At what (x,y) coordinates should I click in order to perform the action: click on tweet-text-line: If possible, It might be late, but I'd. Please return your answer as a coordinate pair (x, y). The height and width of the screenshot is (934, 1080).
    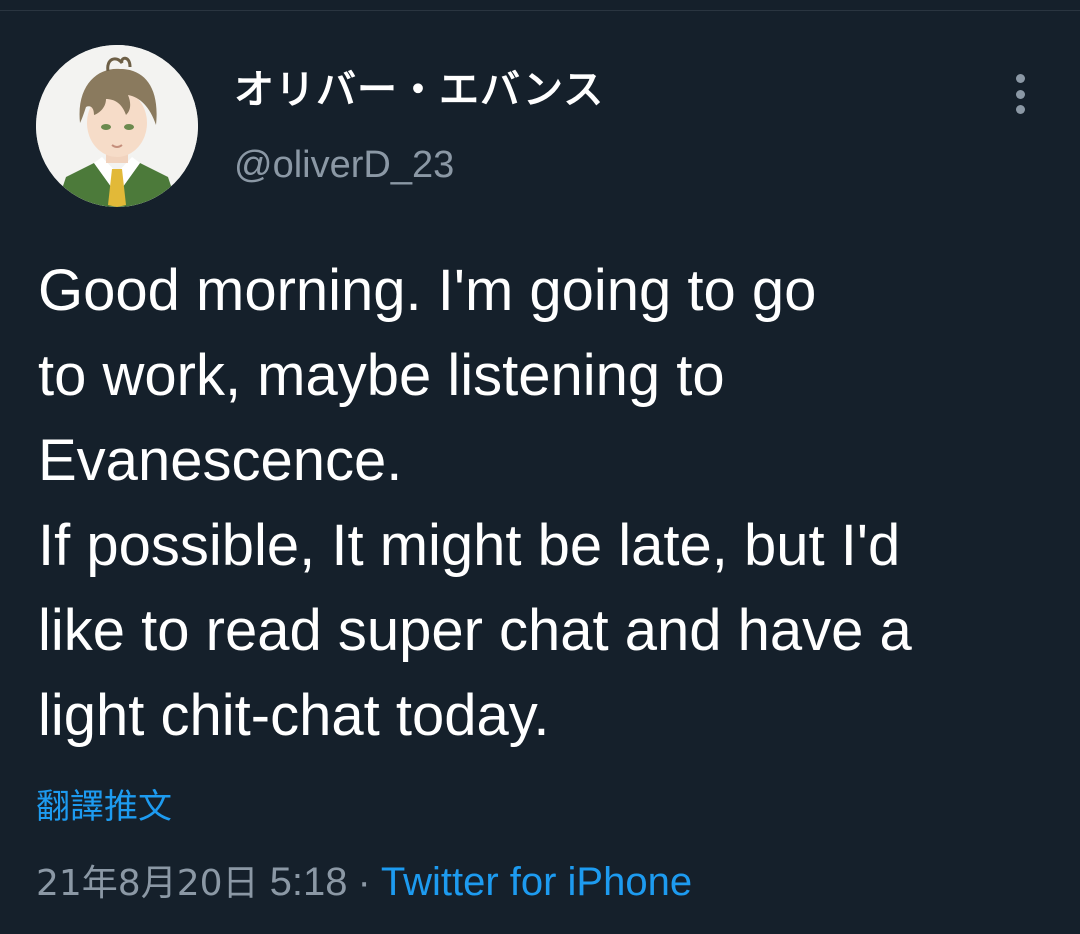
    Looking at the image, I should click on (469, 545).